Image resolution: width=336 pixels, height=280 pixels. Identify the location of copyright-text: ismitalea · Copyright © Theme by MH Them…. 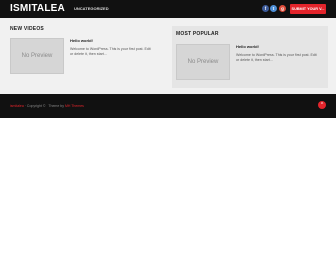
(47, 106).